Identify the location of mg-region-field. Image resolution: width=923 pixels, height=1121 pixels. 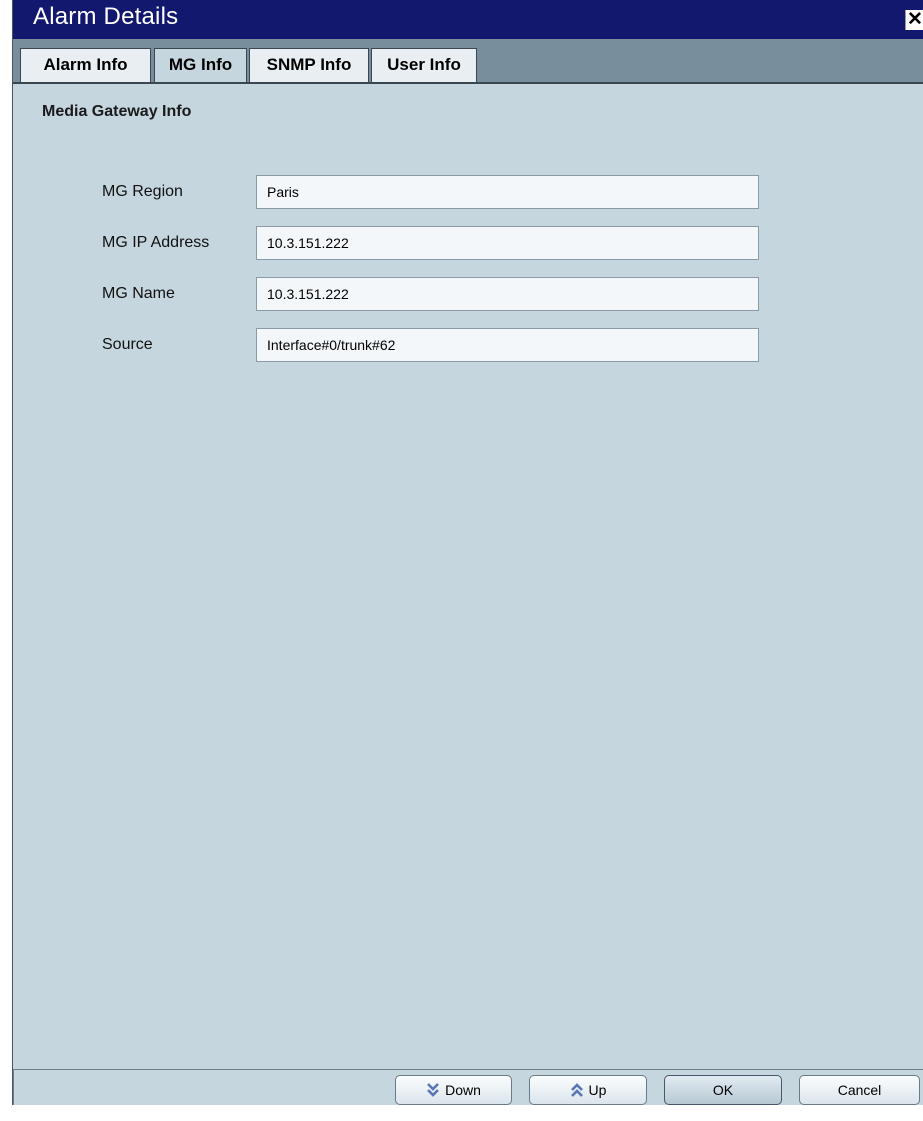
(507, 192).